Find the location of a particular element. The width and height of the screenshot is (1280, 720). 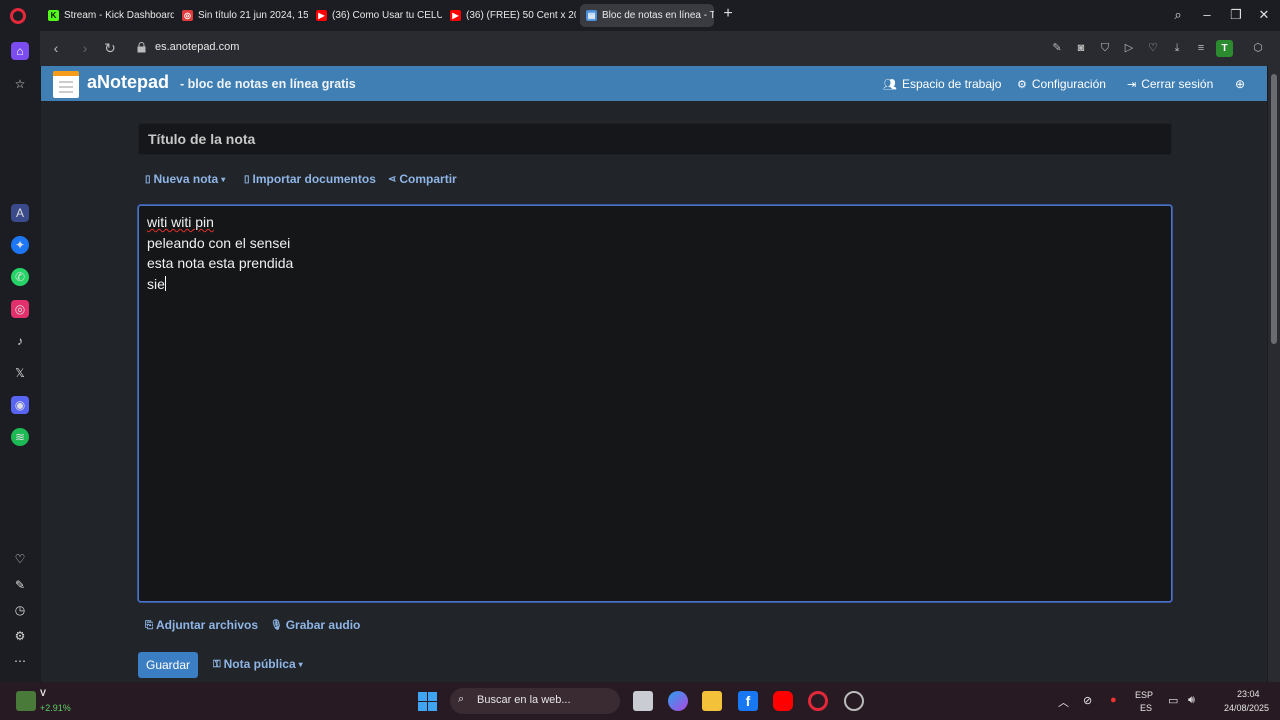

scrollbar-thumb is located at coordinates (1274, 209).